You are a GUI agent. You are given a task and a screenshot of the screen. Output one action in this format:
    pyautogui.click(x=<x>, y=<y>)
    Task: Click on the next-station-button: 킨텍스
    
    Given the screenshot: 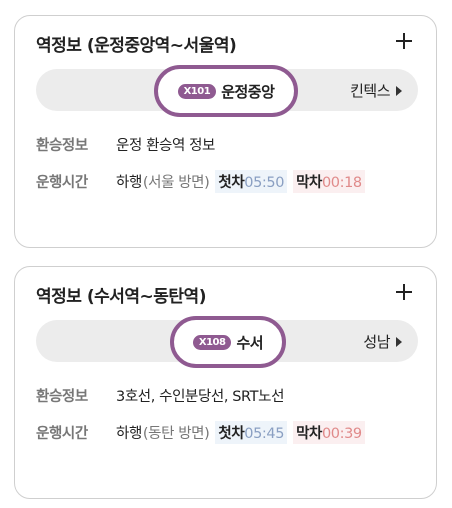 What is the action you would take?
    pyautogui.click(x=376, y=90)
    